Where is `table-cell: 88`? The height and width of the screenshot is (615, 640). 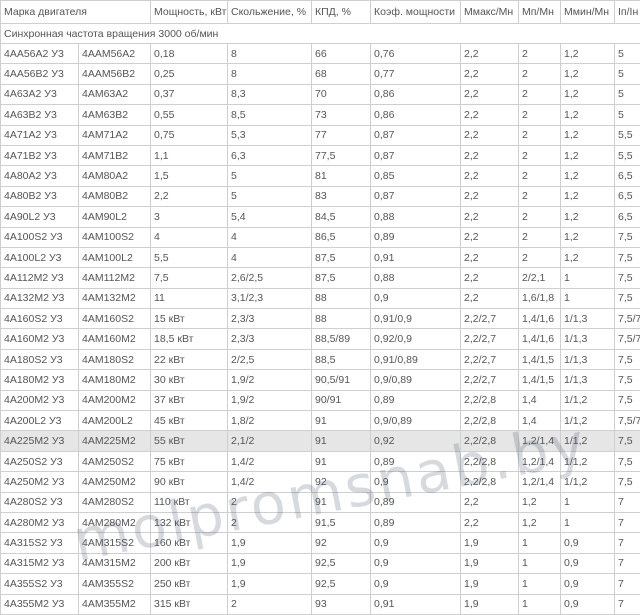
table-cell: 88 is located at coordinates (341, 298).